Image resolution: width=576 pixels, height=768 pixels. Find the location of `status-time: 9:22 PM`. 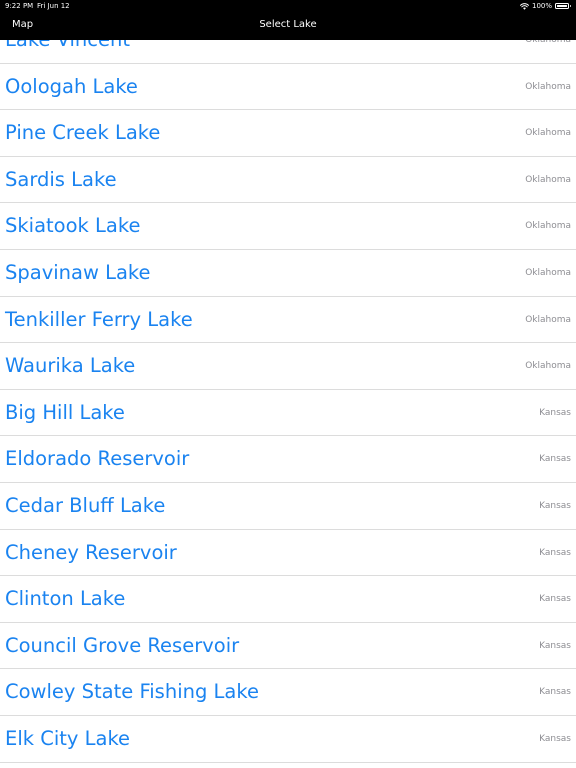

status-time: 9:22 PM is located at coordinates (19, 6).